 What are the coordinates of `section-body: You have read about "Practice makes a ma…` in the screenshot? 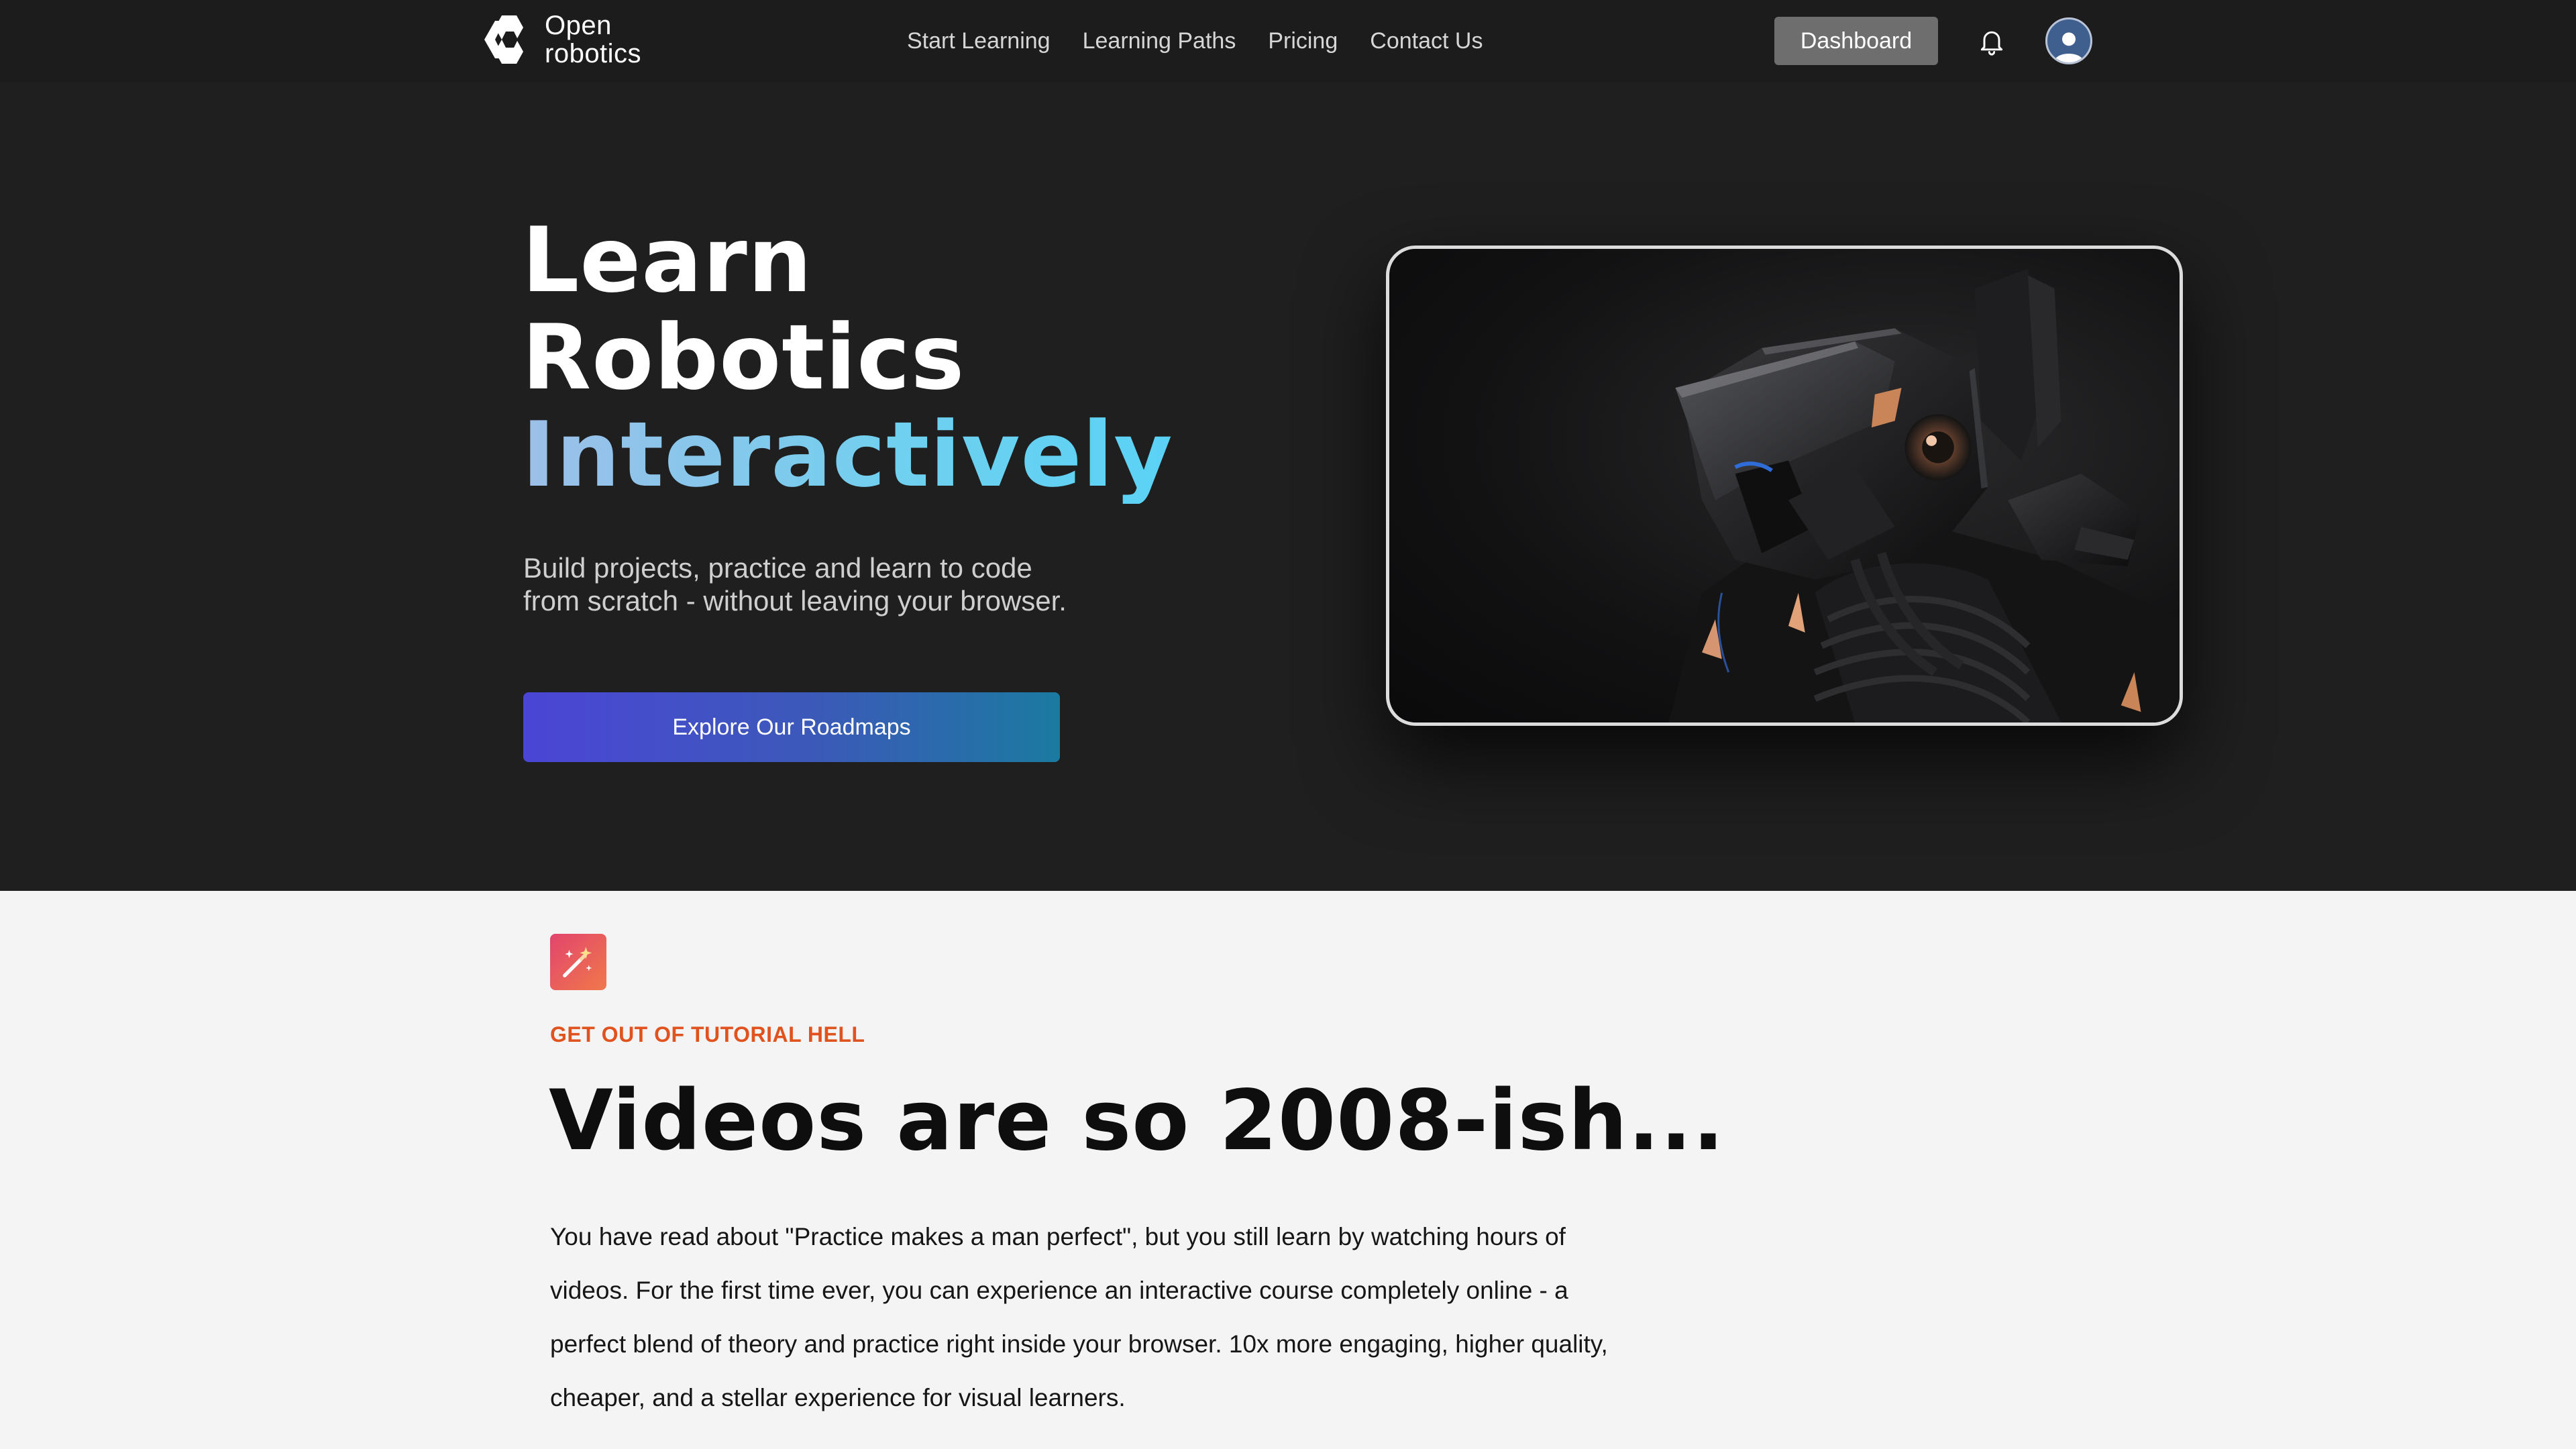 It's located at (1079, 1317).